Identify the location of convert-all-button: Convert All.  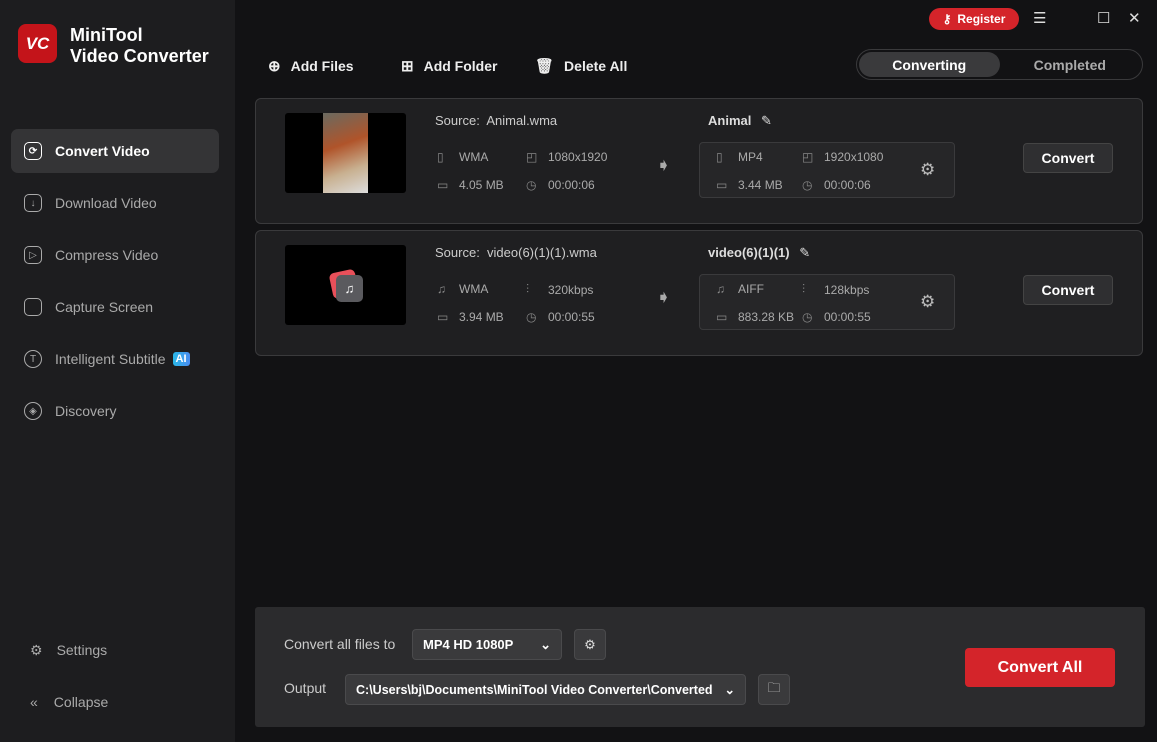
(1040, 667).